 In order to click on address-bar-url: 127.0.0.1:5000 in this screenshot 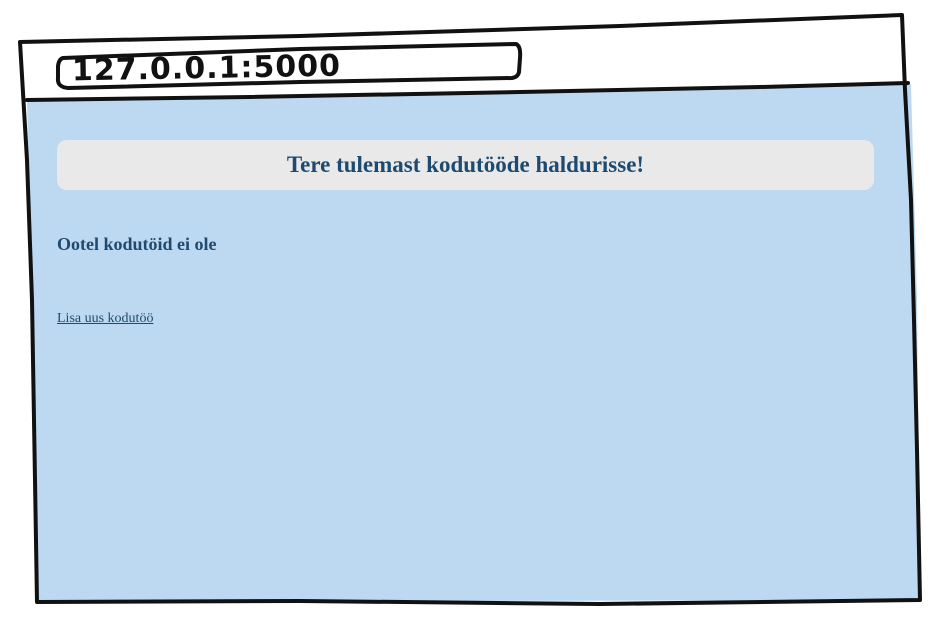, I will do `click(207, 69)`.